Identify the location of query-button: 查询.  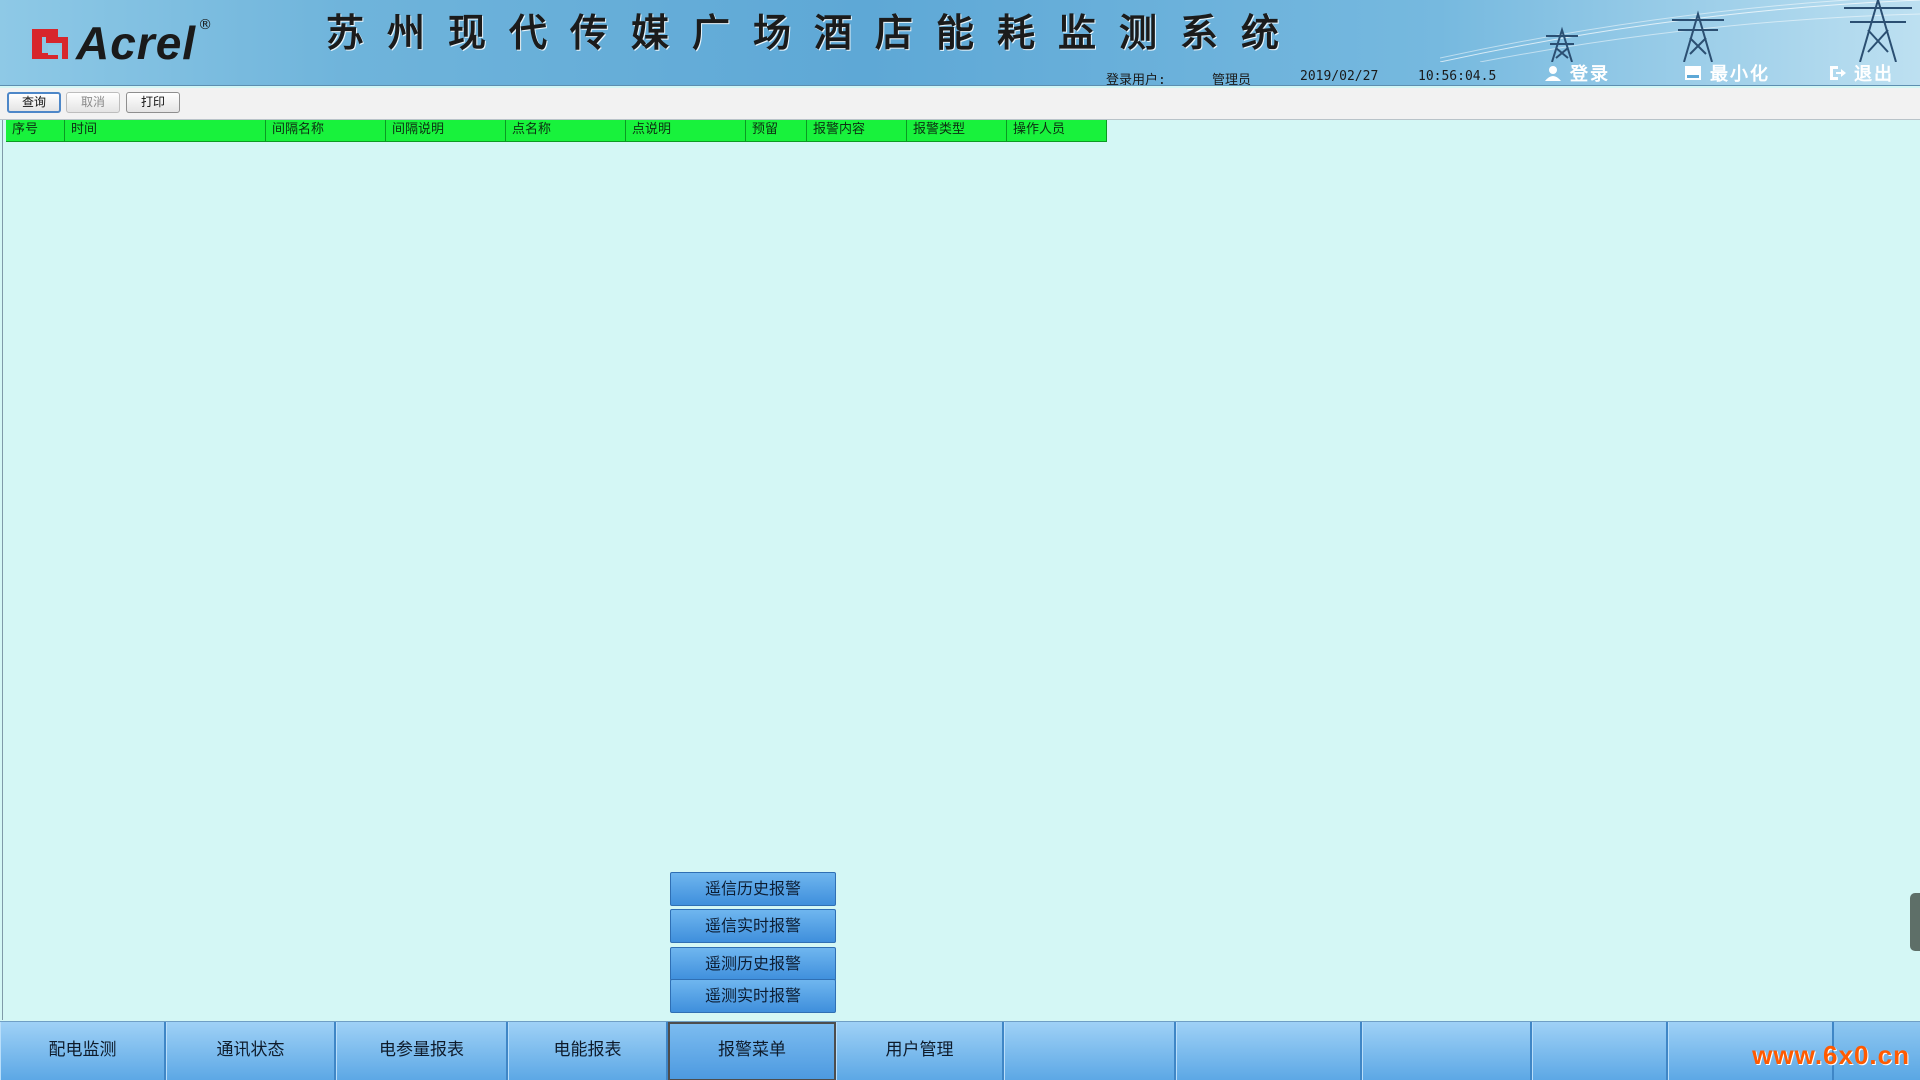
(34, 102).